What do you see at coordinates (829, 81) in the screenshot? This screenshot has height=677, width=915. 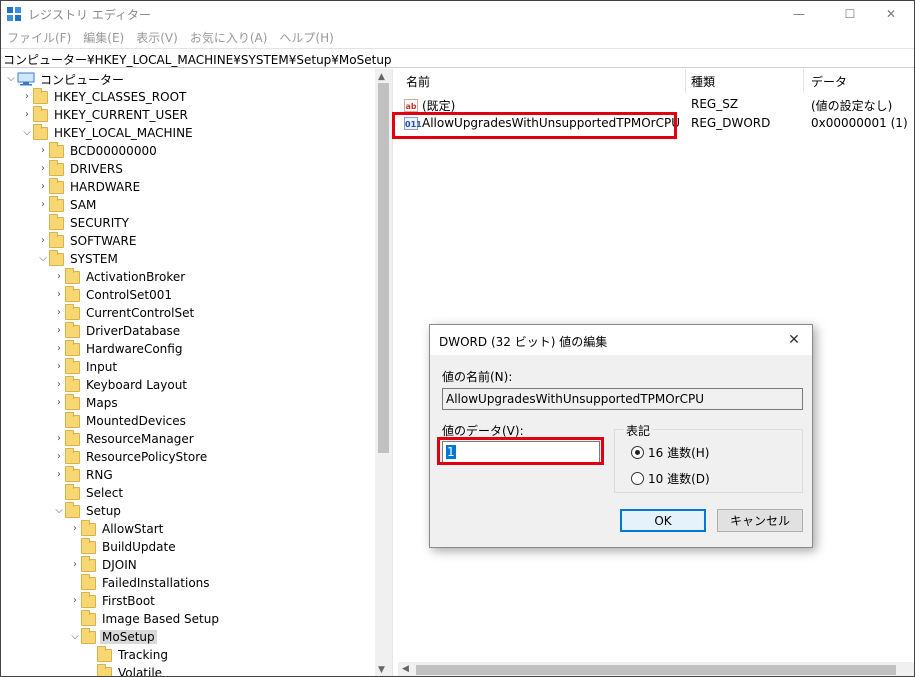 I see `col-data-header: データ` at bounding box center [829, 81].